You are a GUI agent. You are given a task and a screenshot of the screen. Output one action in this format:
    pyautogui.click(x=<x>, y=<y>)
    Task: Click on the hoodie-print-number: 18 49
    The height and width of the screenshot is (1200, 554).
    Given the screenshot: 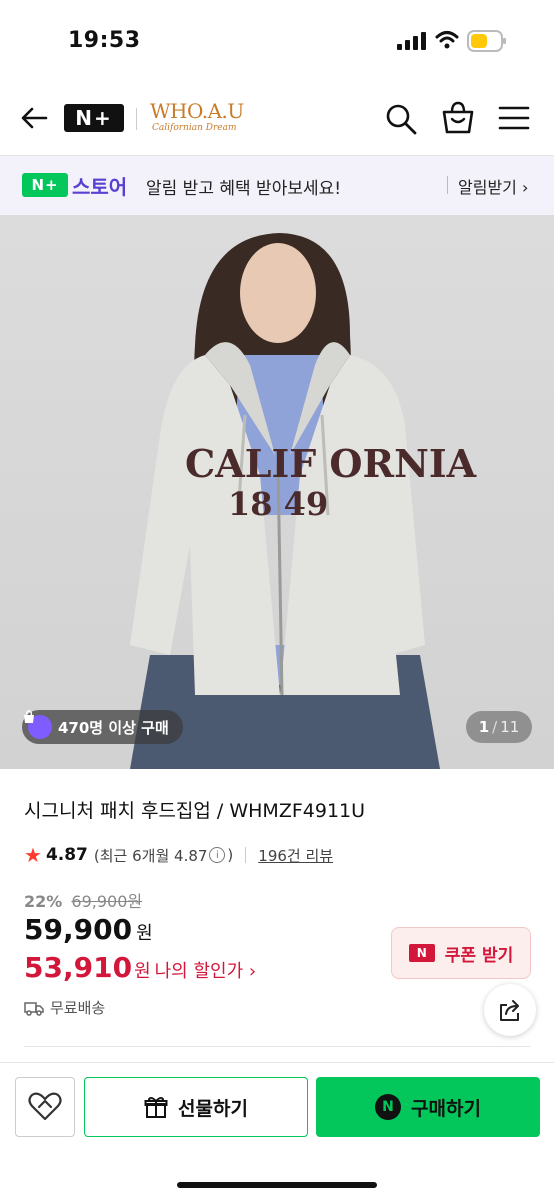 What is the action you would take?
    pyautogui.click(x=278, y=504)
    